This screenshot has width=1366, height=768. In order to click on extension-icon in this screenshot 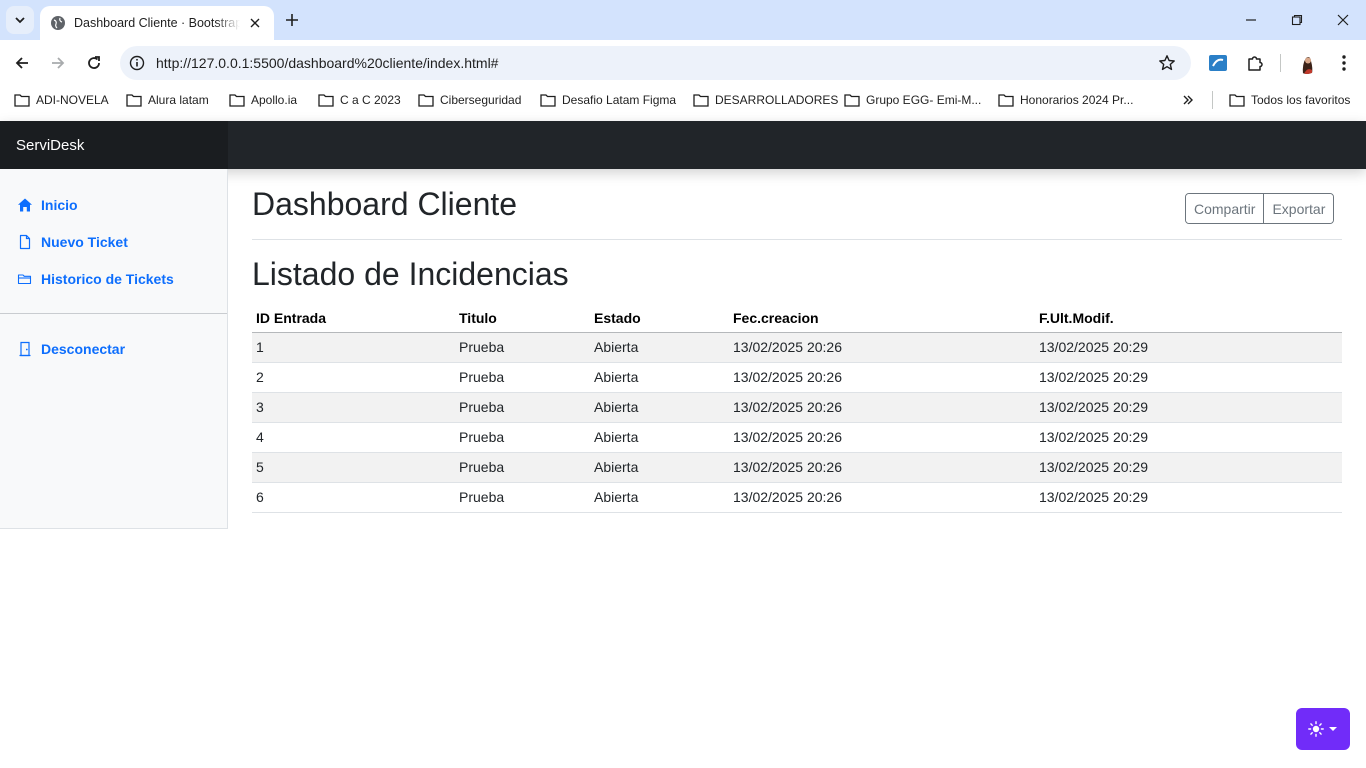, I will do `click(1218, 63)`.